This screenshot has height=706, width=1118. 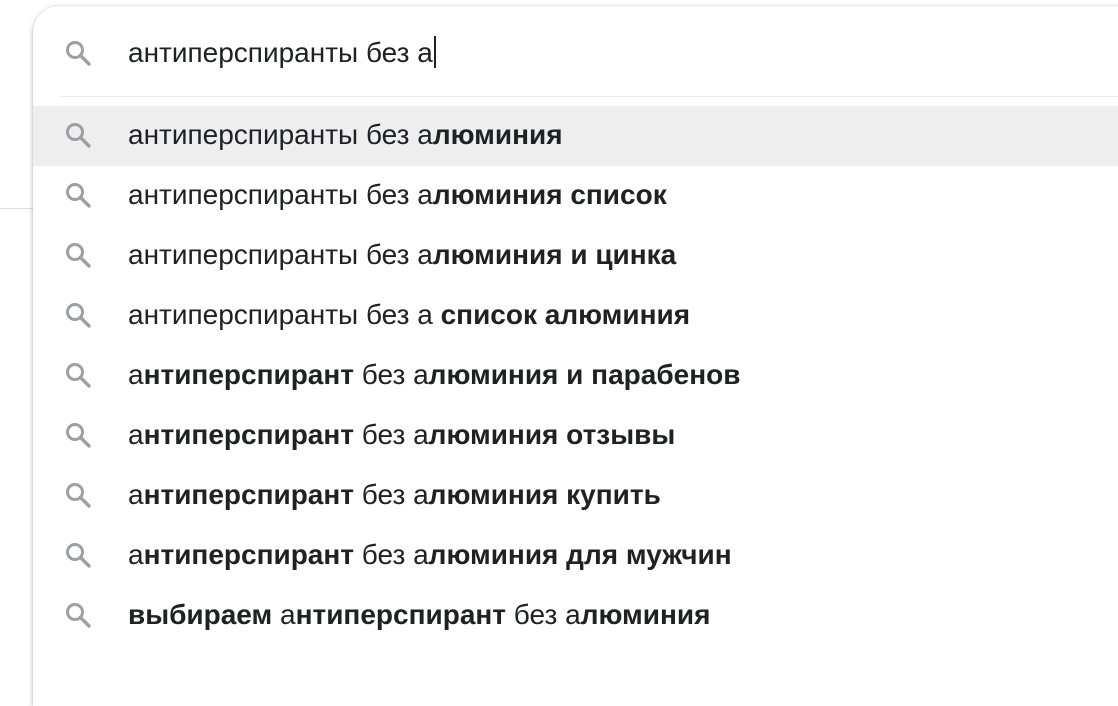 I want to click on suggestion-text: антиперспиранты без алюминия, so click(x=345, y=135).